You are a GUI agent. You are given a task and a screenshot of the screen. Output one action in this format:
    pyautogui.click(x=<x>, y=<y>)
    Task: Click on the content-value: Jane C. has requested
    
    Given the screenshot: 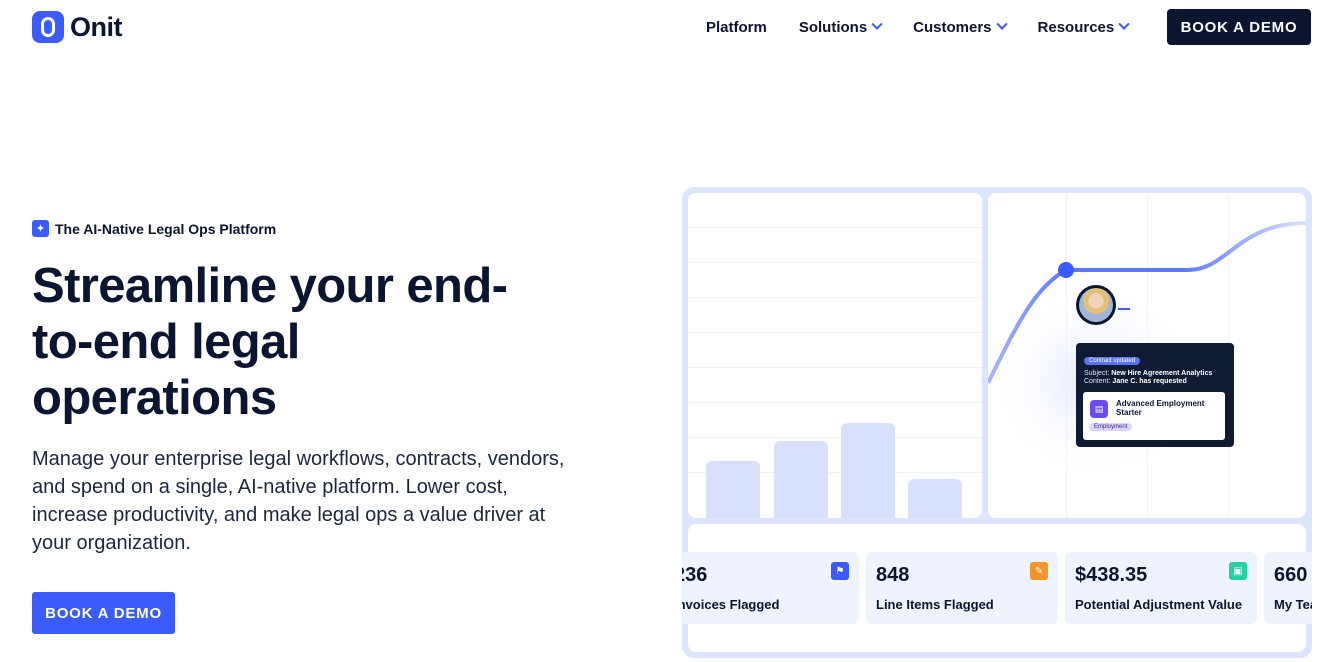 What is the action you would take?
    pyautogui.click(x=1149, y=381)
    